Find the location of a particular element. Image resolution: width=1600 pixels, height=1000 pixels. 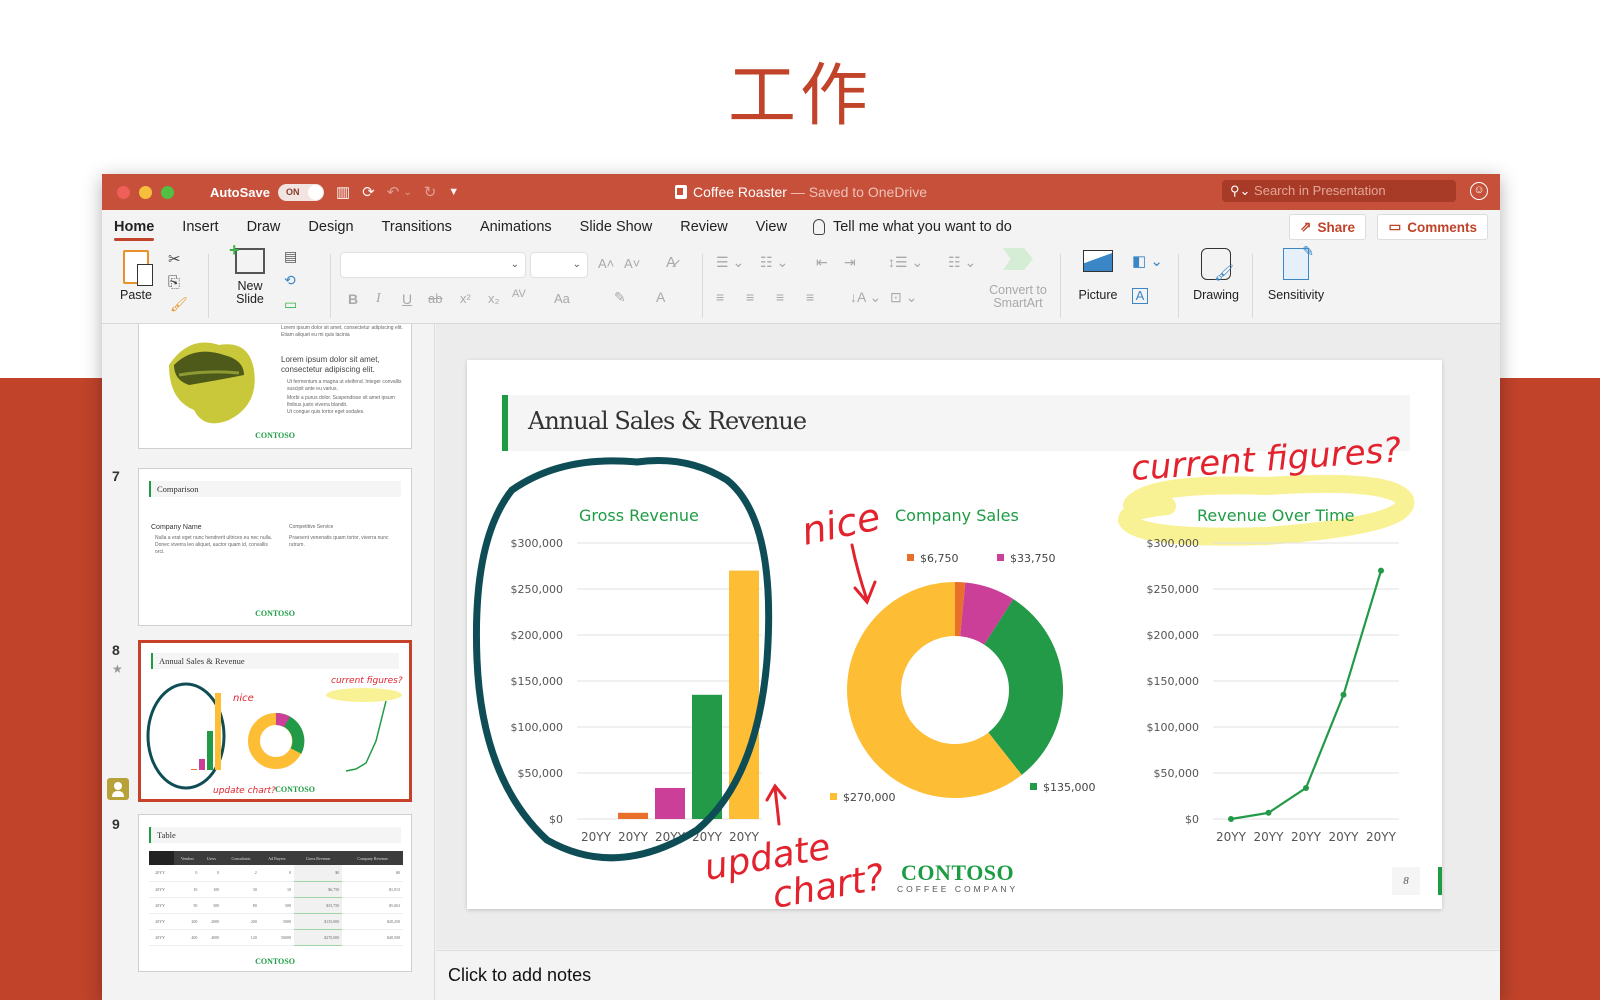

bullets-icon: ☰ ⌄ is located at coordinates (730, 262).